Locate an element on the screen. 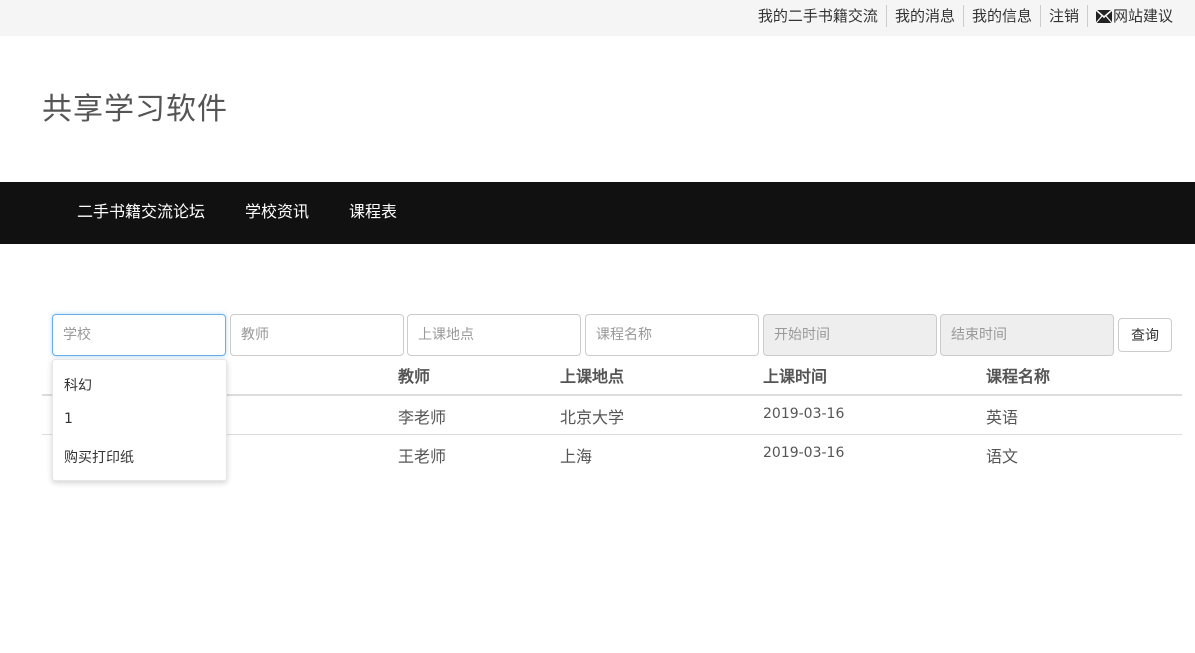  course-name-input is located at coordinates (672, 335).